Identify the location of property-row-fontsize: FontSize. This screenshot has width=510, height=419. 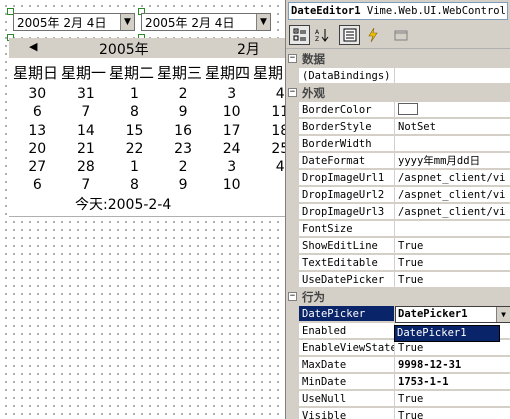
(398, 229).